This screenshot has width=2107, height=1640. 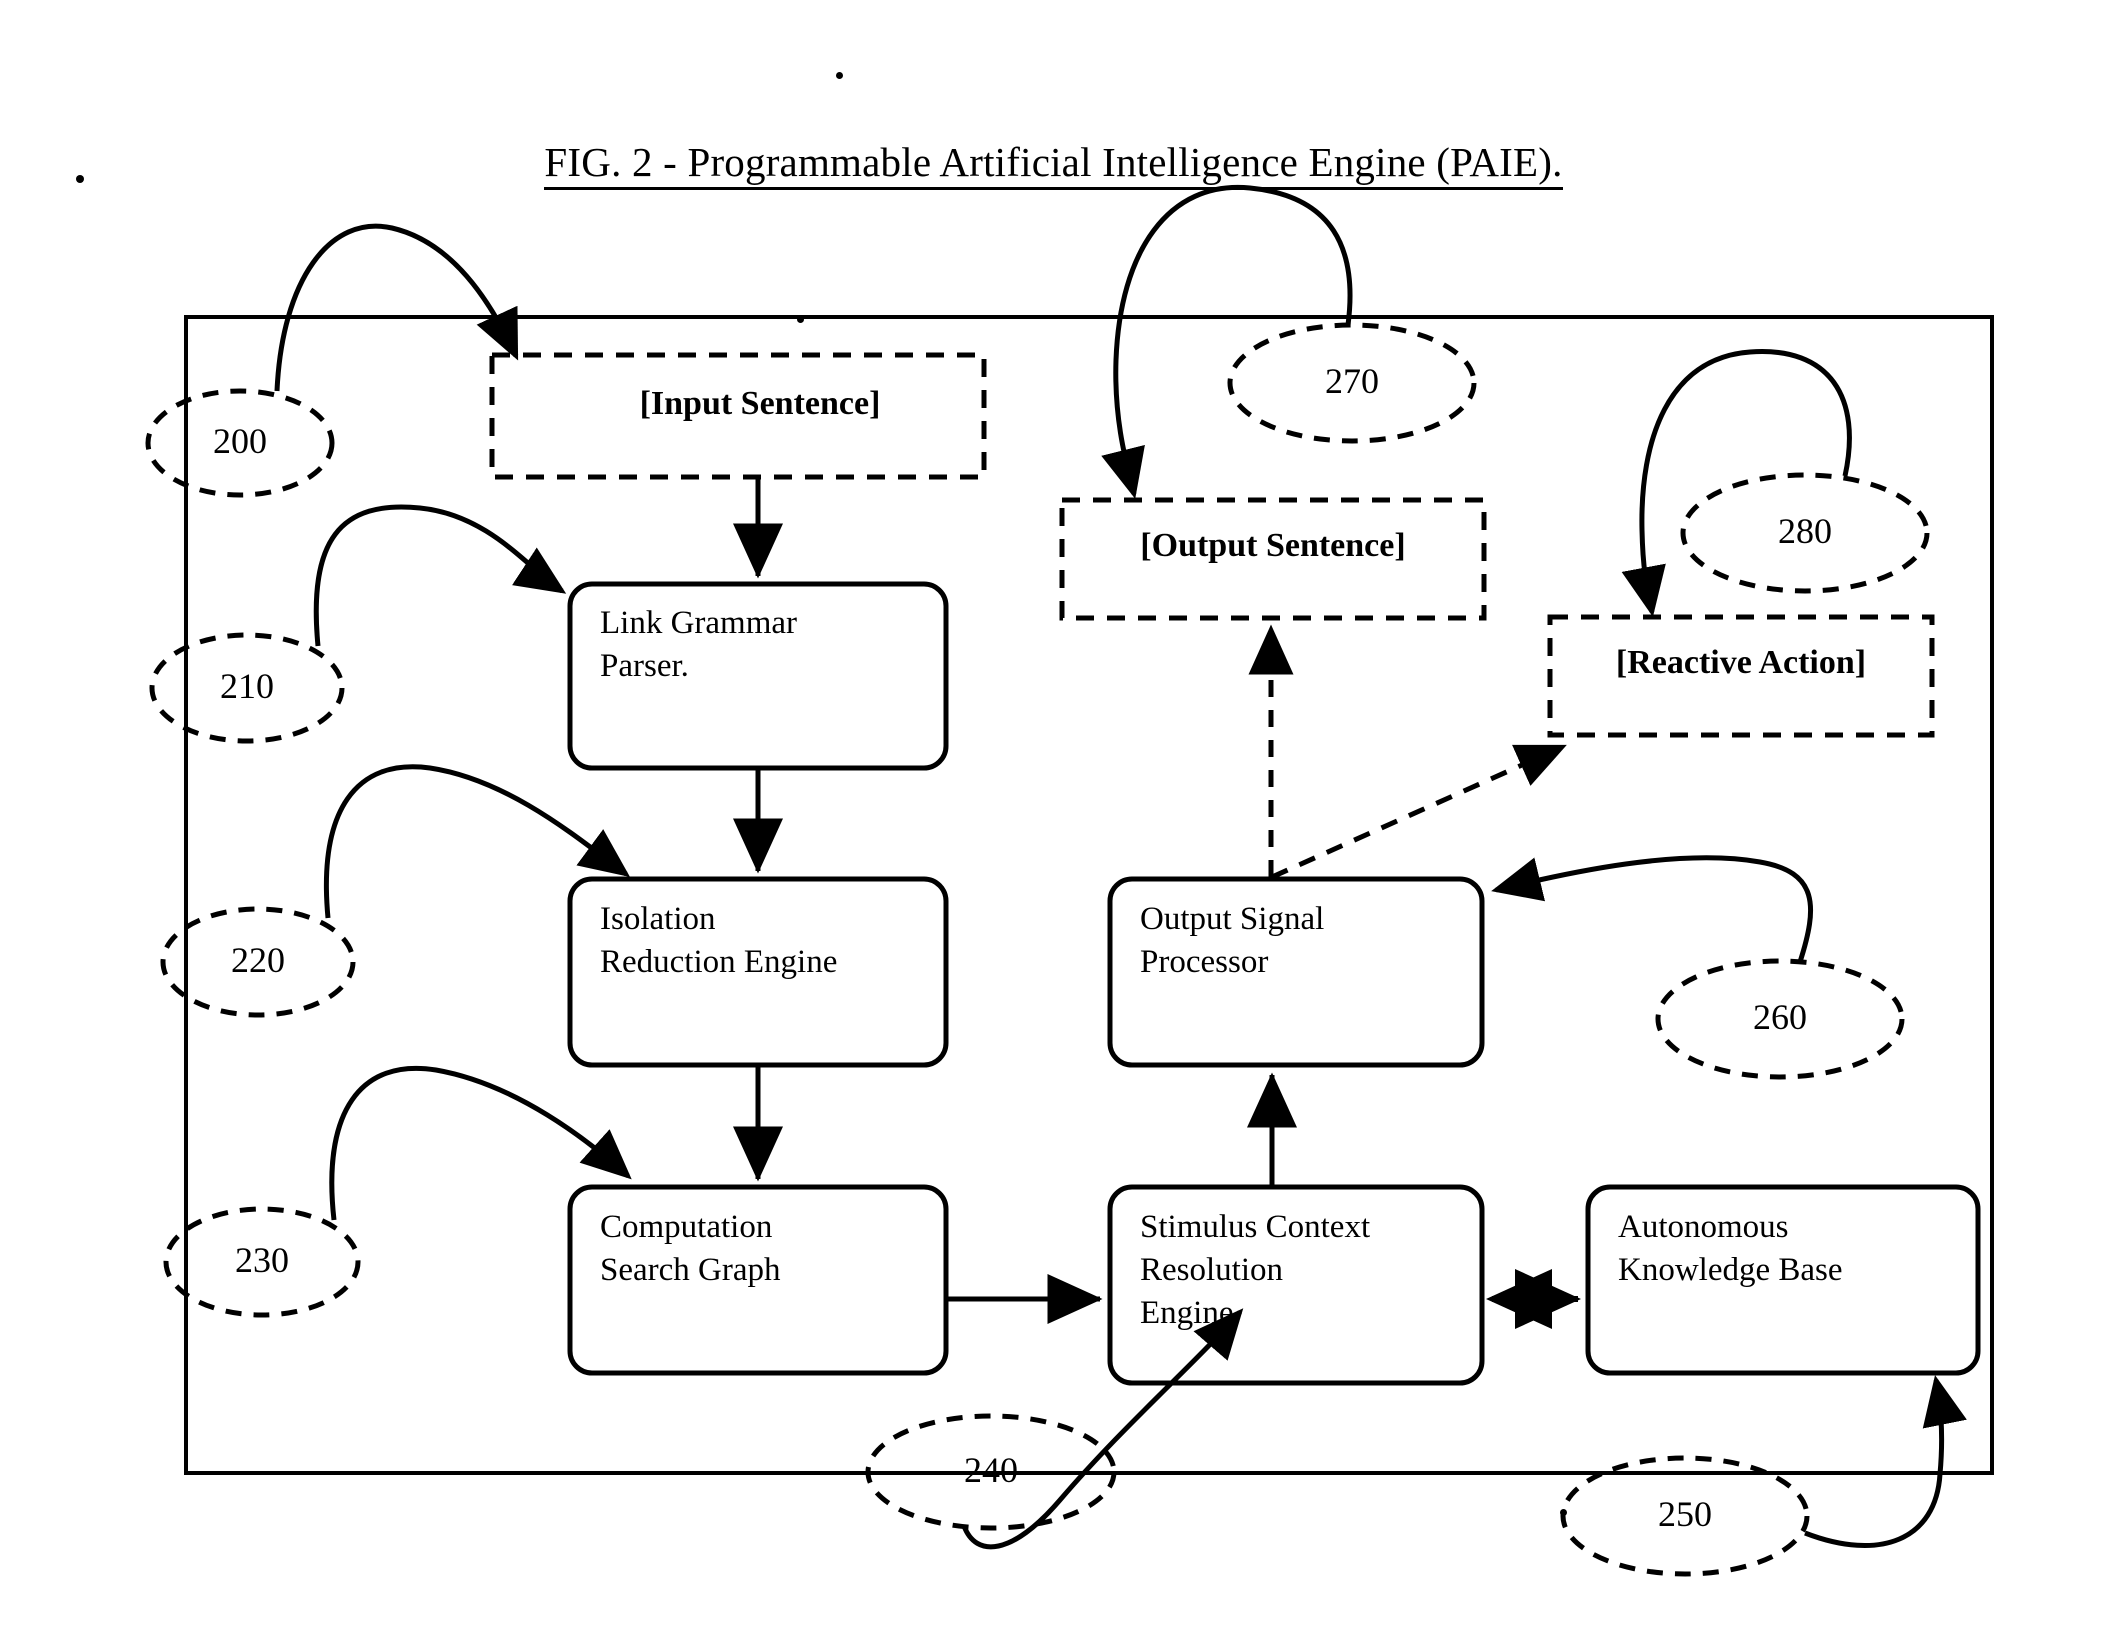 I want to click on node-label-isolation: Isolation Reduction Engine, so click(x=719, y=940).